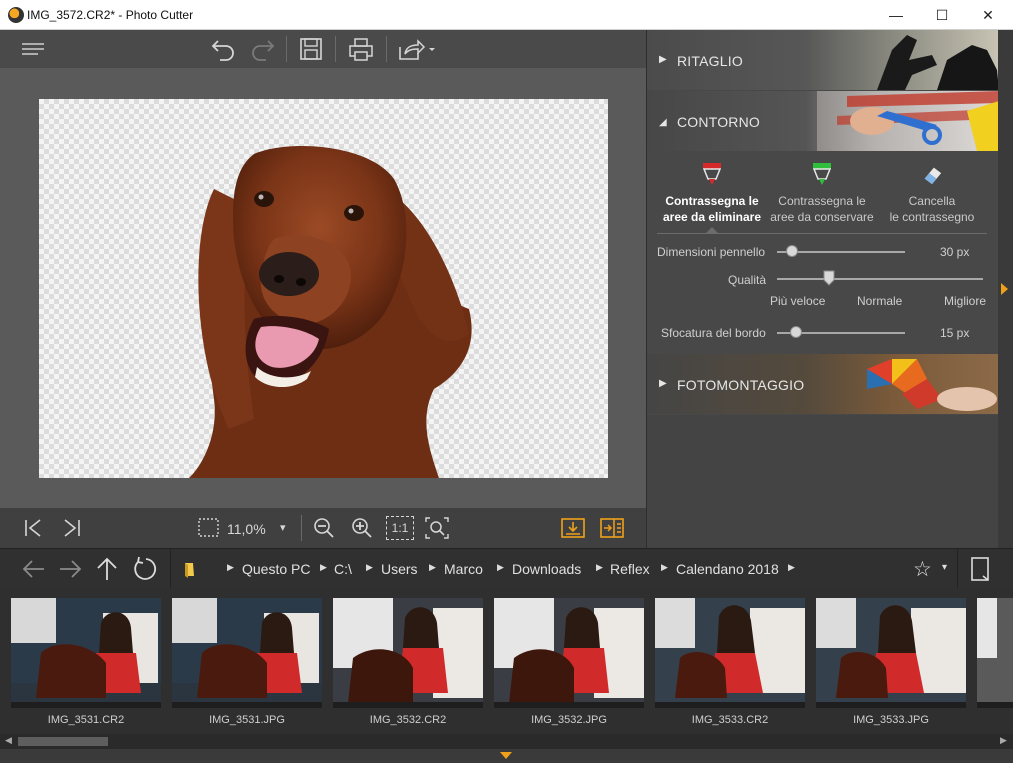 This screenshot has width=1013, height=763. I want to click on quality-label: Qualità, so click(747, 280).